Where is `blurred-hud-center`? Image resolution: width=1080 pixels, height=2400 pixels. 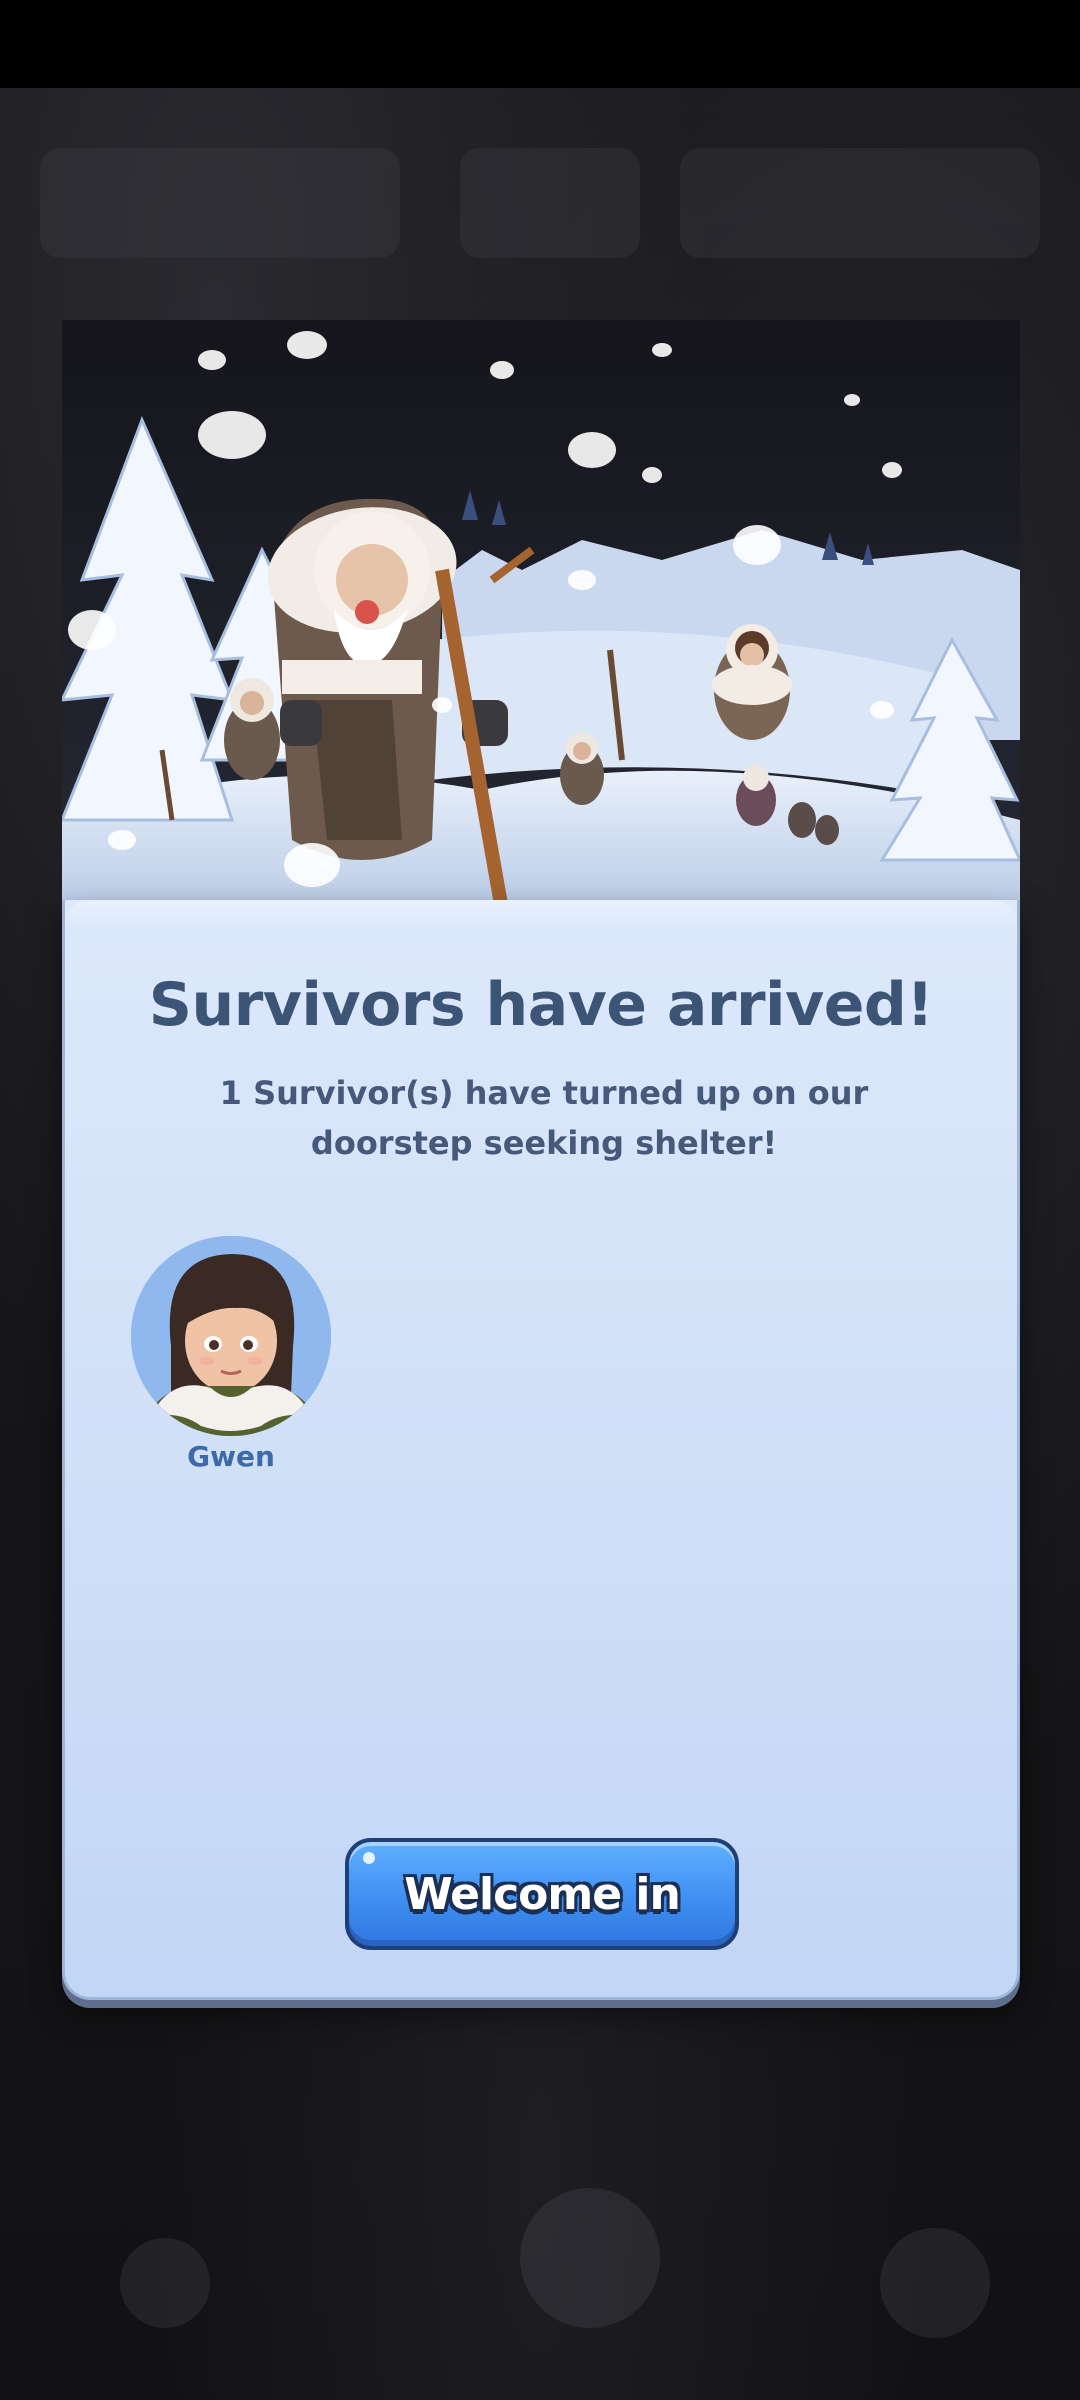
blurred-hud-center is located at coordinates (550, 203).